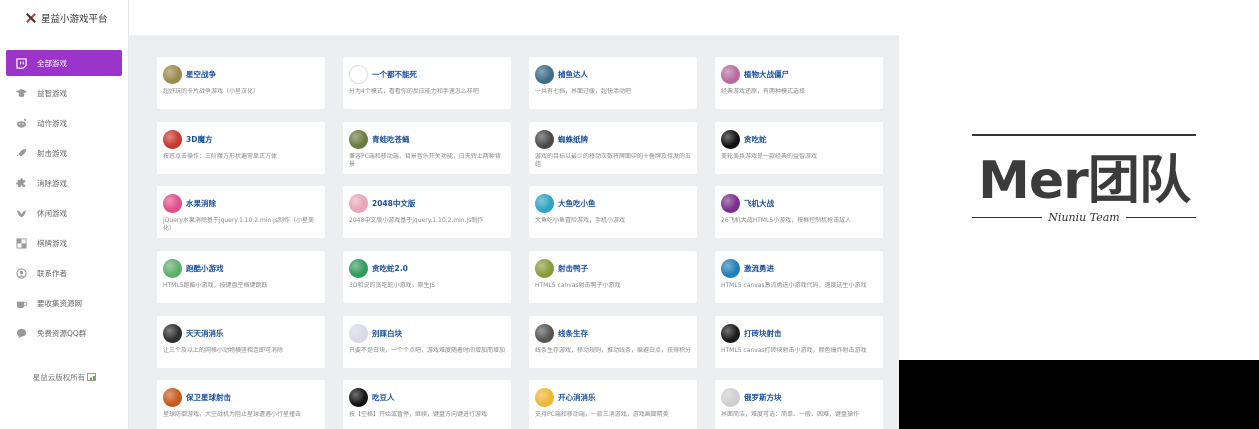  What do you see at coordinates (21, 213) in the screenshot?
I see `bird-icon` at bounding box center [21, 213].